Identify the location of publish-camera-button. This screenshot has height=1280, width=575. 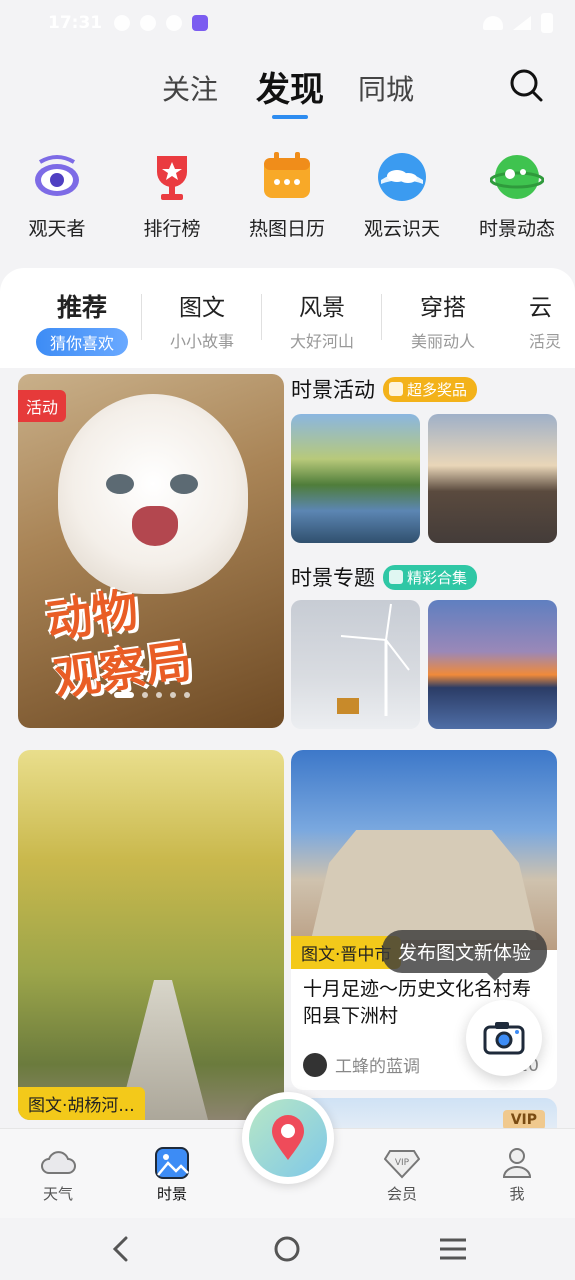
(504, 1038).